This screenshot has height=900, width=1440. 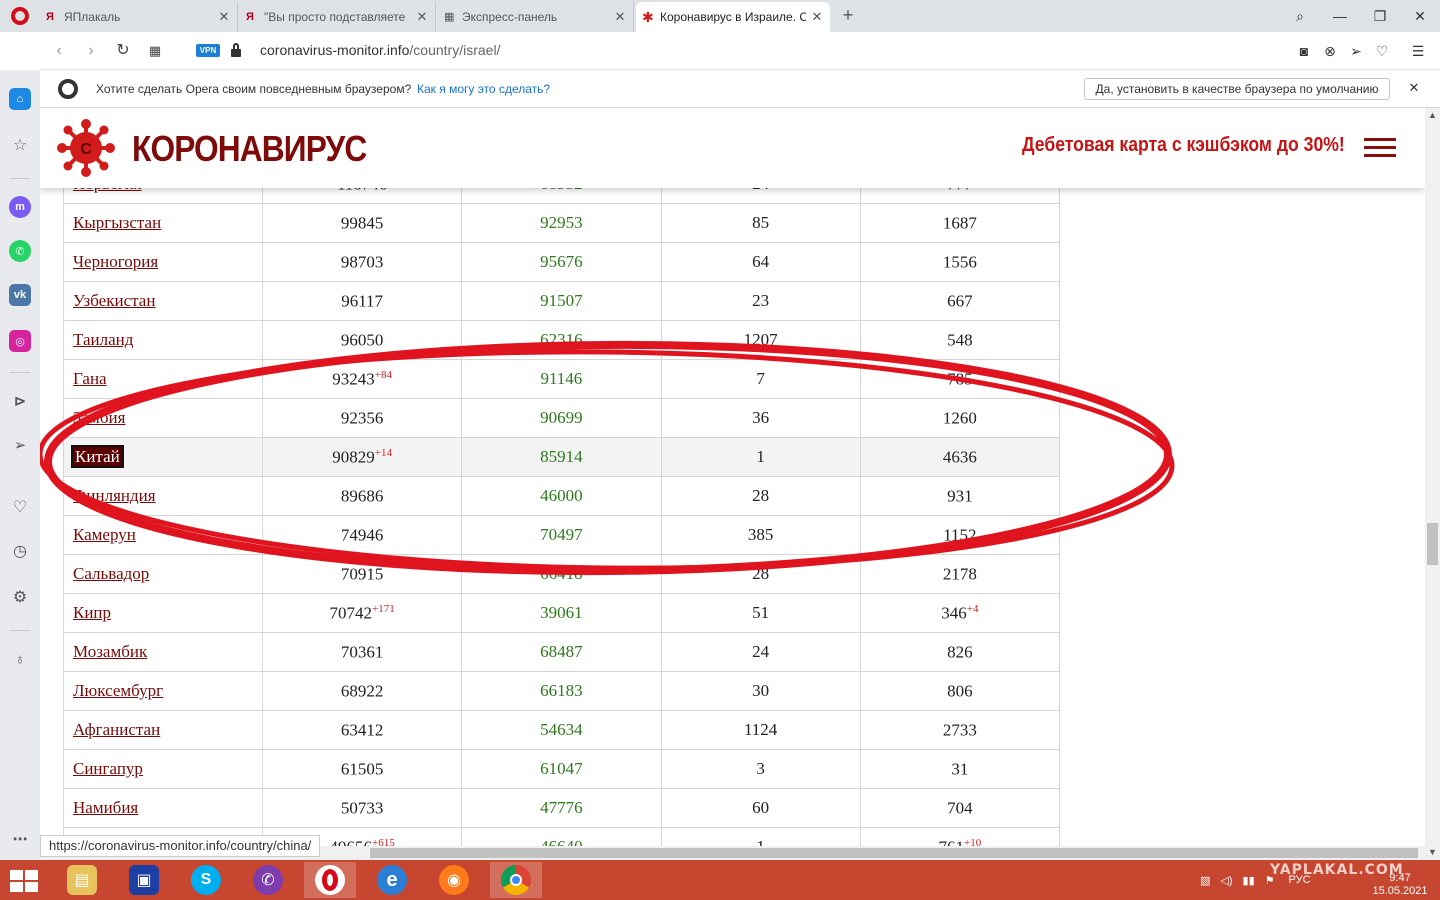 What do you see at coordinates (894, 853) in the screenshot?
I see `hscroll-thumb` at bounding box center [894, 853].